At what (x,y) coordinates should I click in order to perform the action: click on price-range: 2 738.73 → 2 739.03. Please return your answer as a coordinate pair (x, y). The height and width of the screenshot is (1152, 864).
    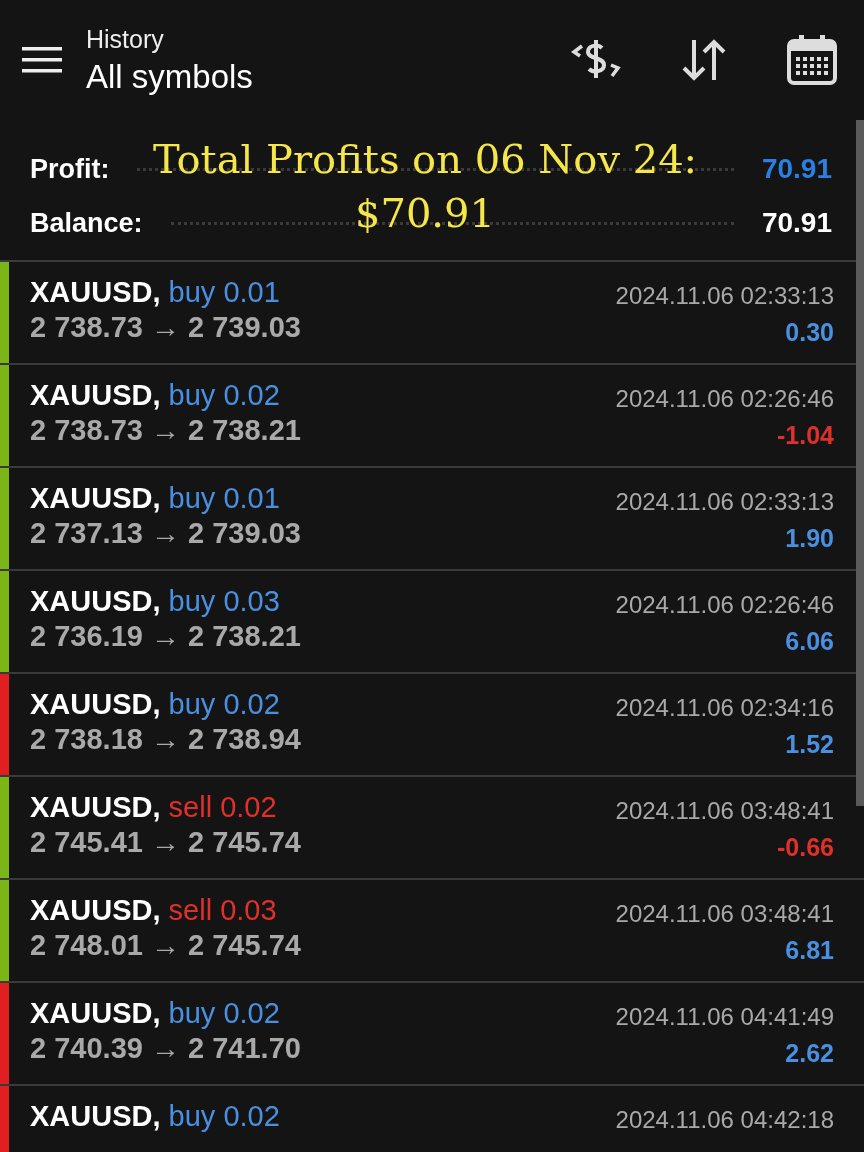
    Looking at the image, I should click on (165, 327).